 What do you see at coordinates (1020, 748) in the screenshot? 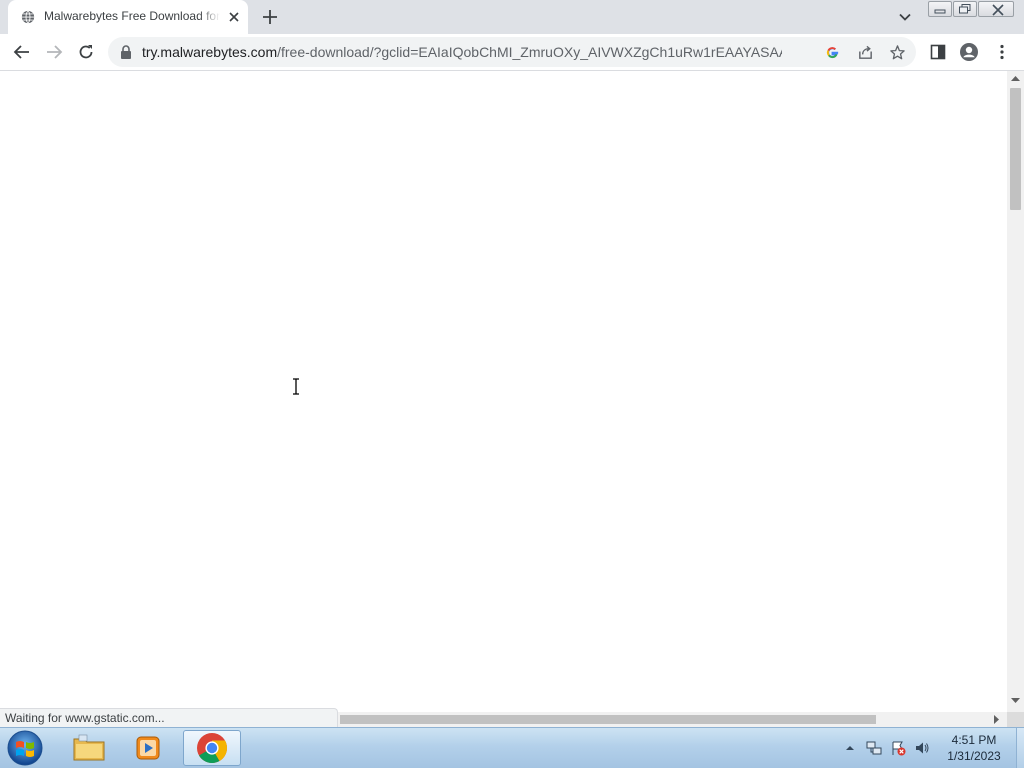
I see `show-desktop-button` at bounding box center [1020, 748].